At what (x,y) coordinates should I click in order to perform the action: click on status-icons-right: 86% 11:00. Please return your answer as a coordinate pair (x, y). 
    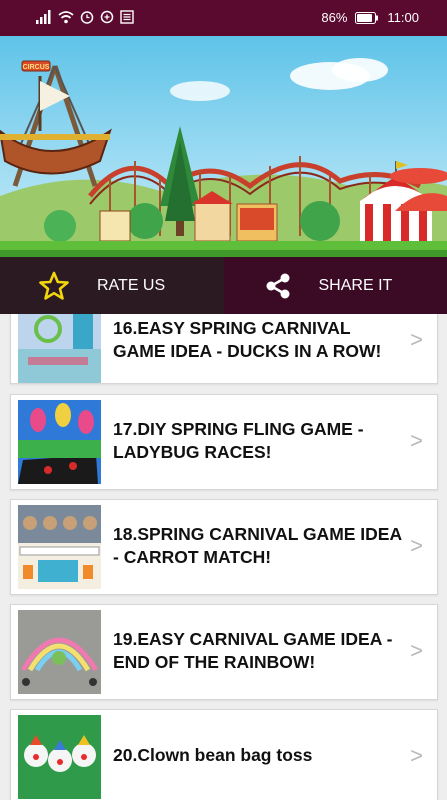
    Looking at the image, I should click on (370, 17).